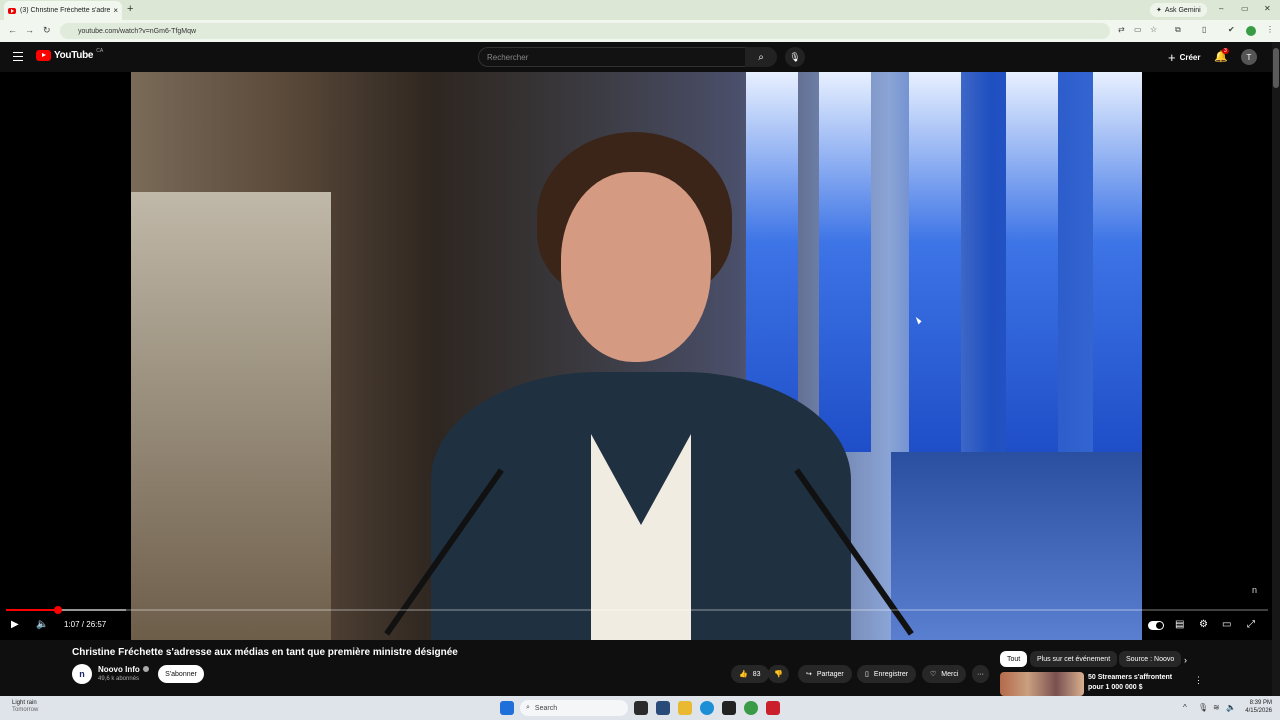  I want to click on chip-event: Plus sur cet événement, so click(1074, 659).